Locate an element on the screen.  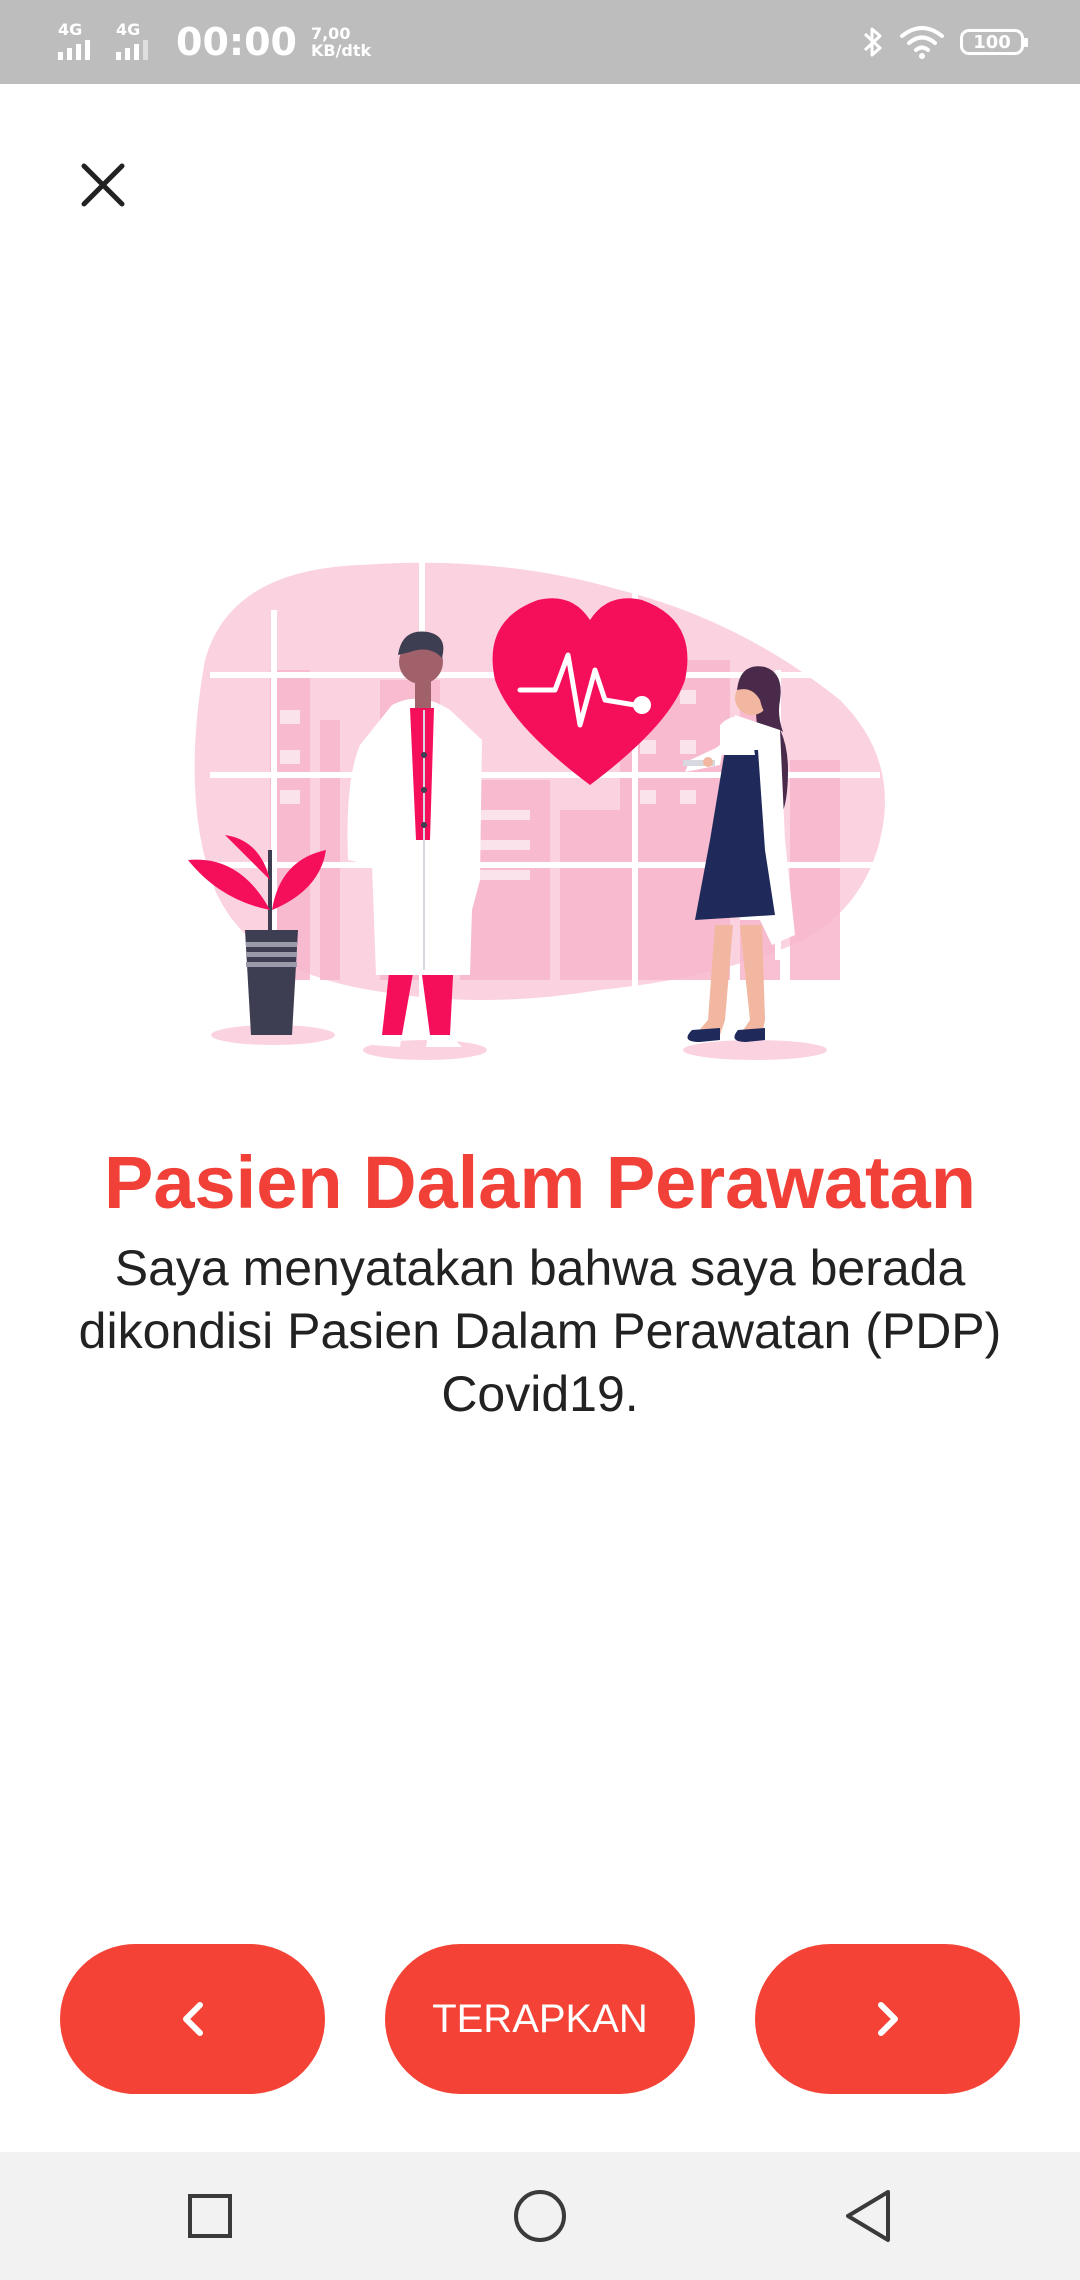
close-icon is located at coordinates (103, 185).